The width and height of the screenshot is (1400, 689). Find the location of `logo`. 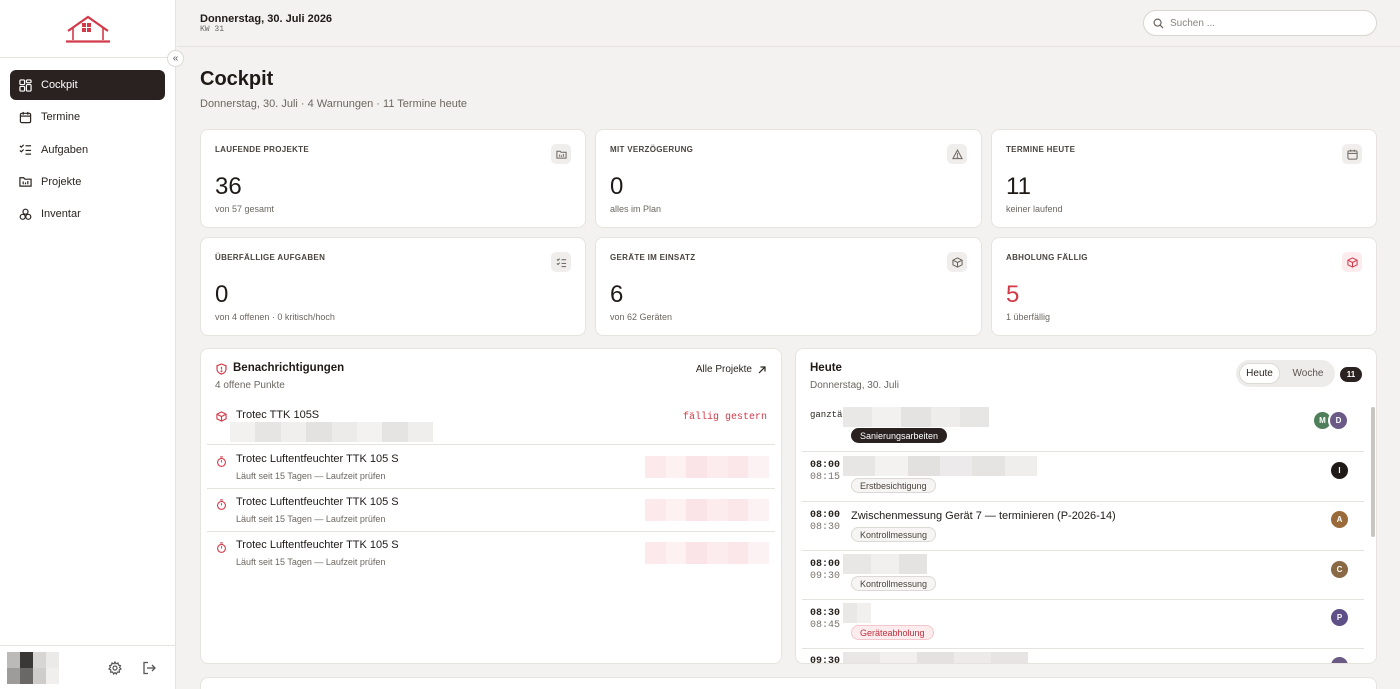

logo is located at coordinates (87, 29).